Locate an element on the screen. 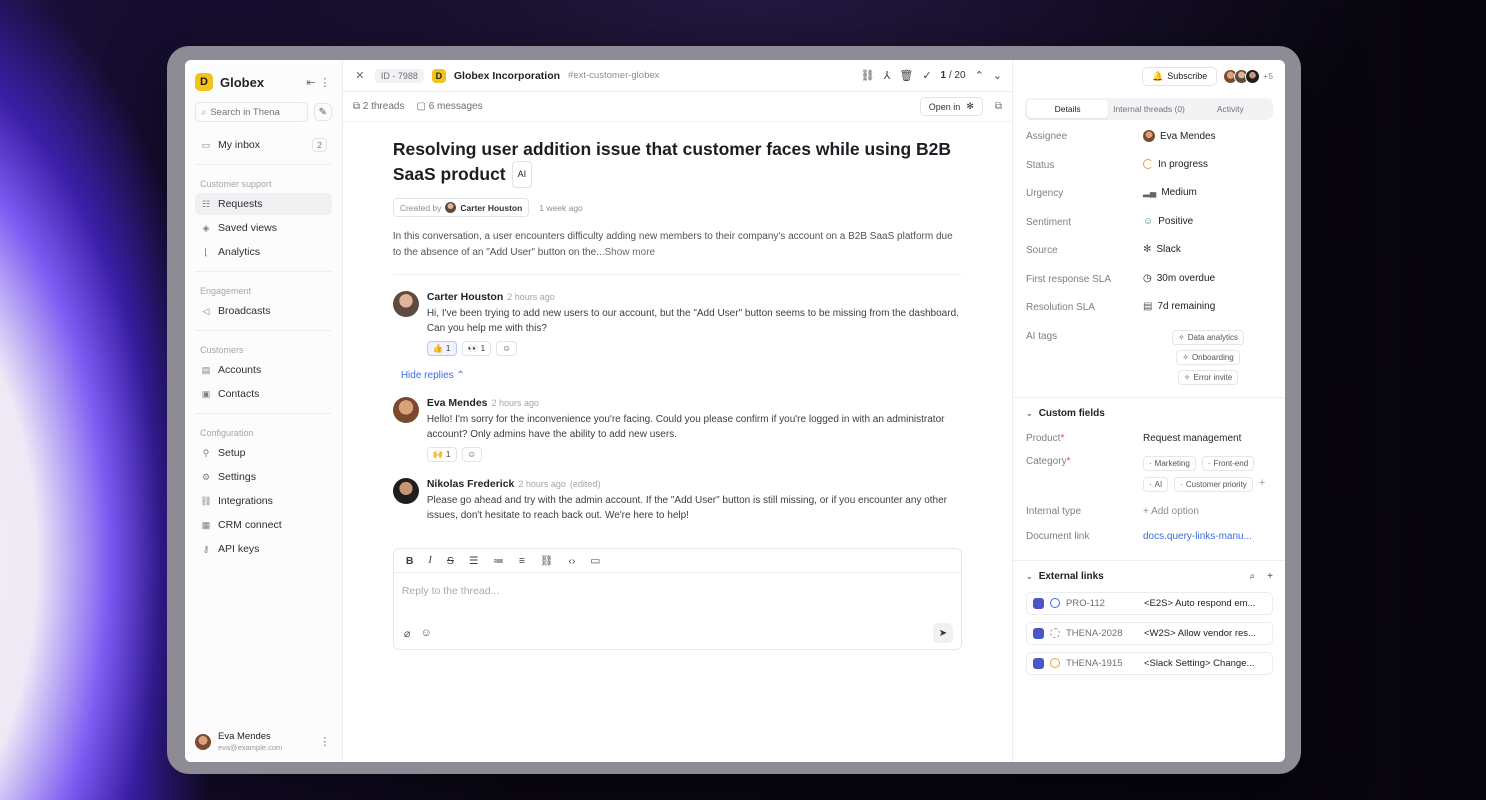 The height and width of the screenshot is (800, 1486). sidebar-item-api-keys: ⚷ API keys is located at coordinates (263, 549).